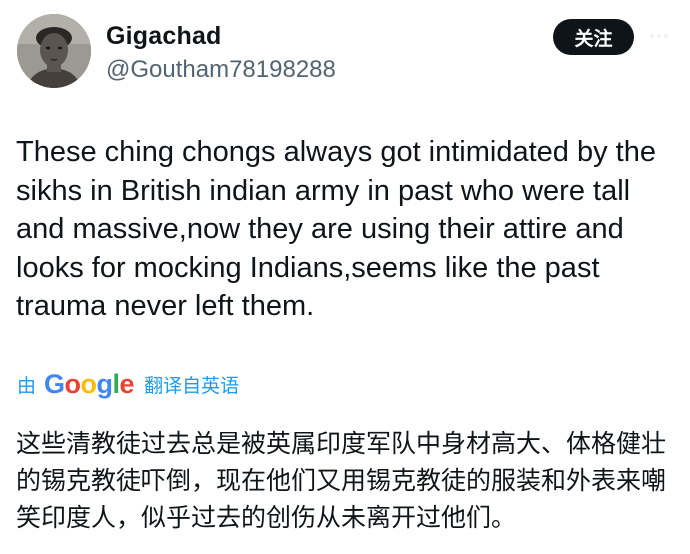  I want to click on follow-button: 关注, so click(593, 37).